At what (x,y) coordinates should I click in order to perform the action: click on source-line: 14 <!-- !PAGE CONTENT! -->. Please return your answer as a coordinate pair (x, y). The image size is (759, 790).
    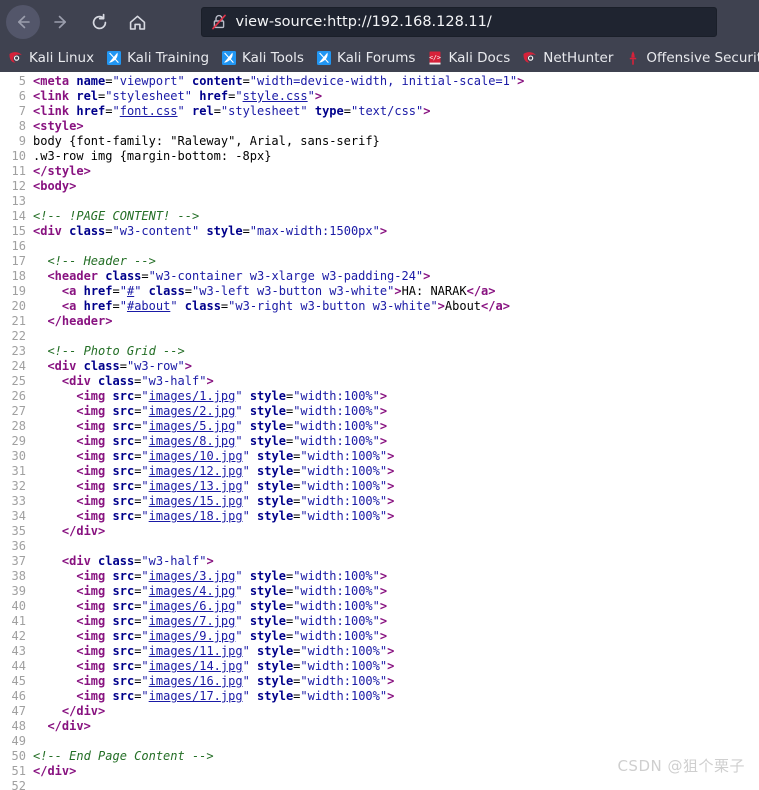
    Looking at the image, I should click on (262, 216).